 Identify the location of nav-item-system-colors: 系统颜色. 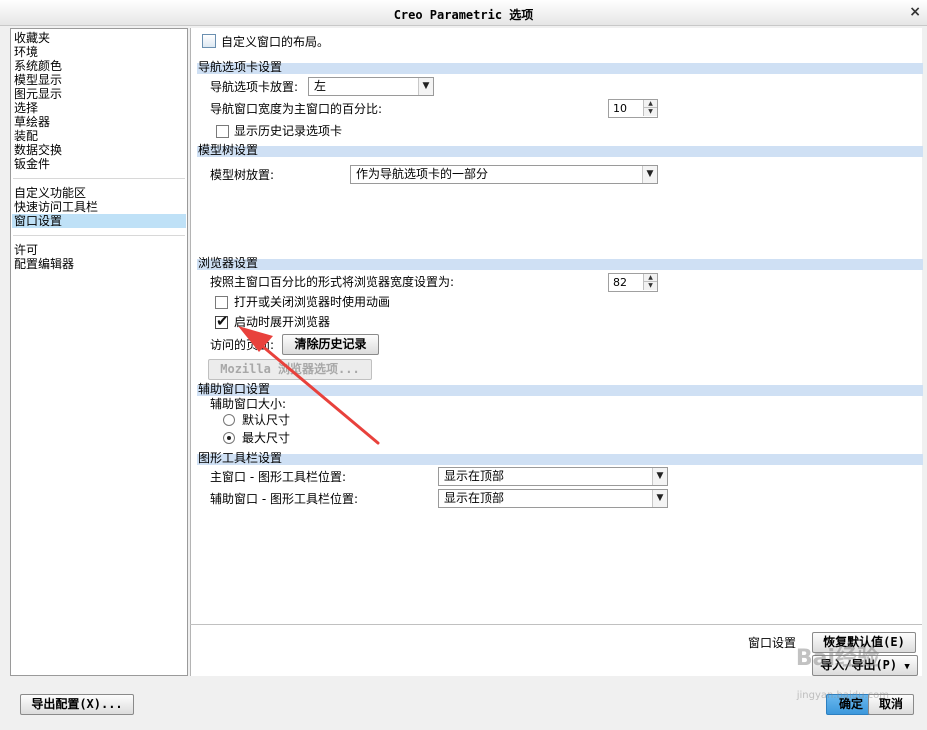
(38, 66).